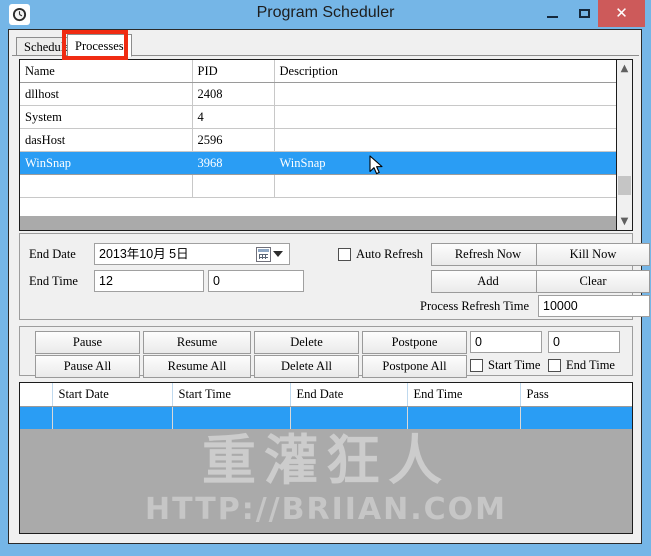 The height and width of the screenshot is (556, 651). I want to click on table-row, so click(319, 186).